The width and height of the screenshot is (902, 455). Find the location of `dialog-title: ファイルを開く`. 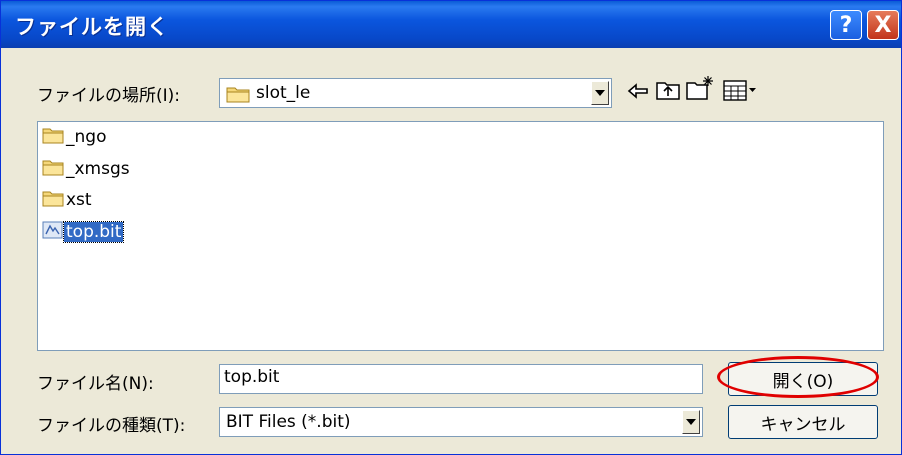

dialog-title: ファイルを開く is located at coordinates (92, 27).